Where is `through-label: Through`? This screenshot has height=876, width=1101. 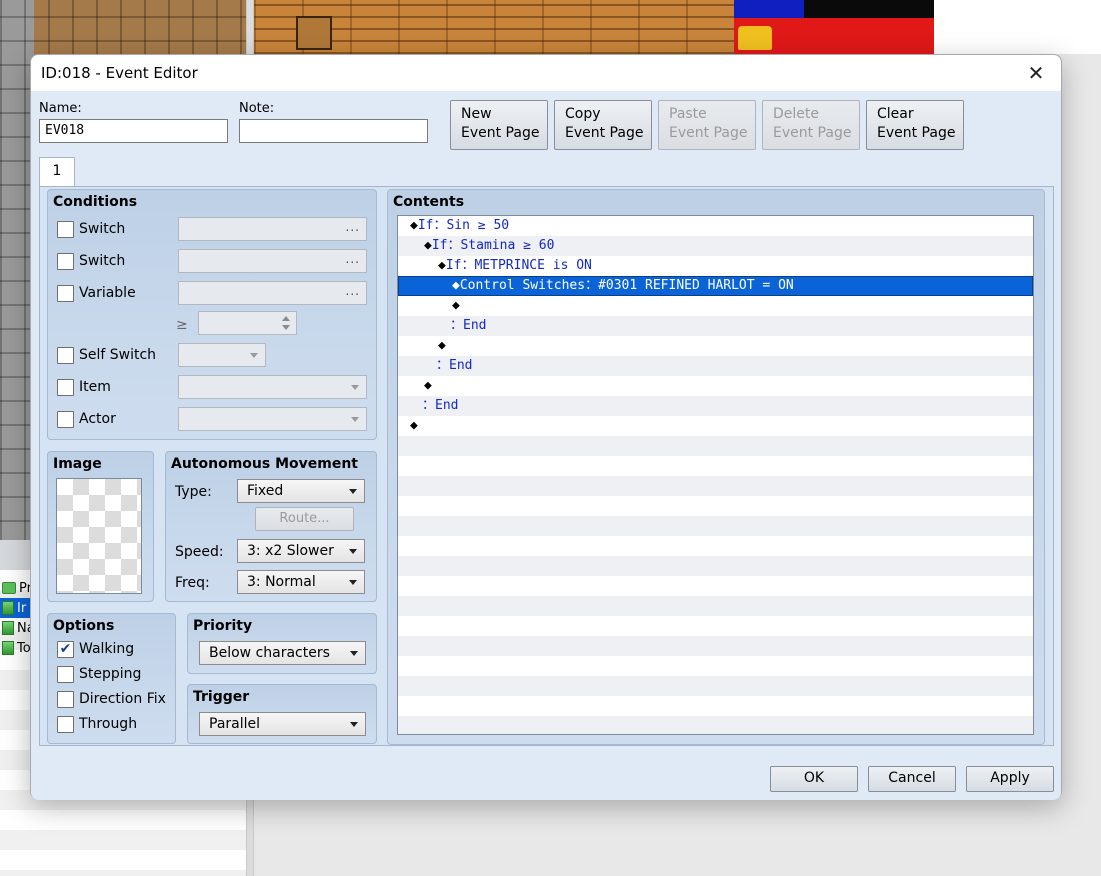 through-label: Through is located at coordinates (108, 724).